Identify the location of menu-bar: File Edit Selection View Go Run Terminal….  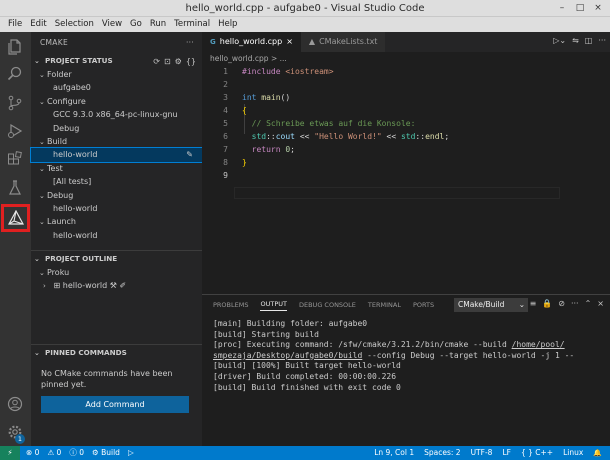
(305, 24).